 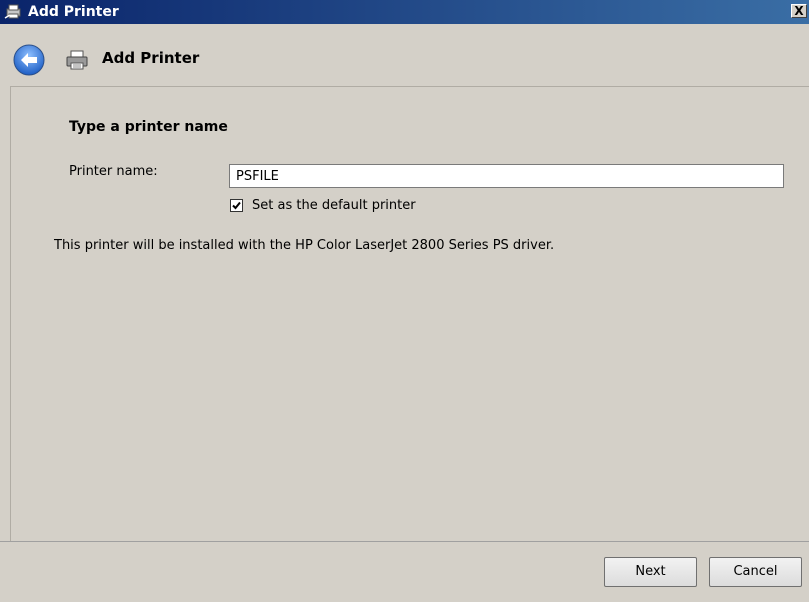 What do you see at coordinates (650, 572) in the screenshot?
I see `next-button: Next` at bounding box center [650, 572].